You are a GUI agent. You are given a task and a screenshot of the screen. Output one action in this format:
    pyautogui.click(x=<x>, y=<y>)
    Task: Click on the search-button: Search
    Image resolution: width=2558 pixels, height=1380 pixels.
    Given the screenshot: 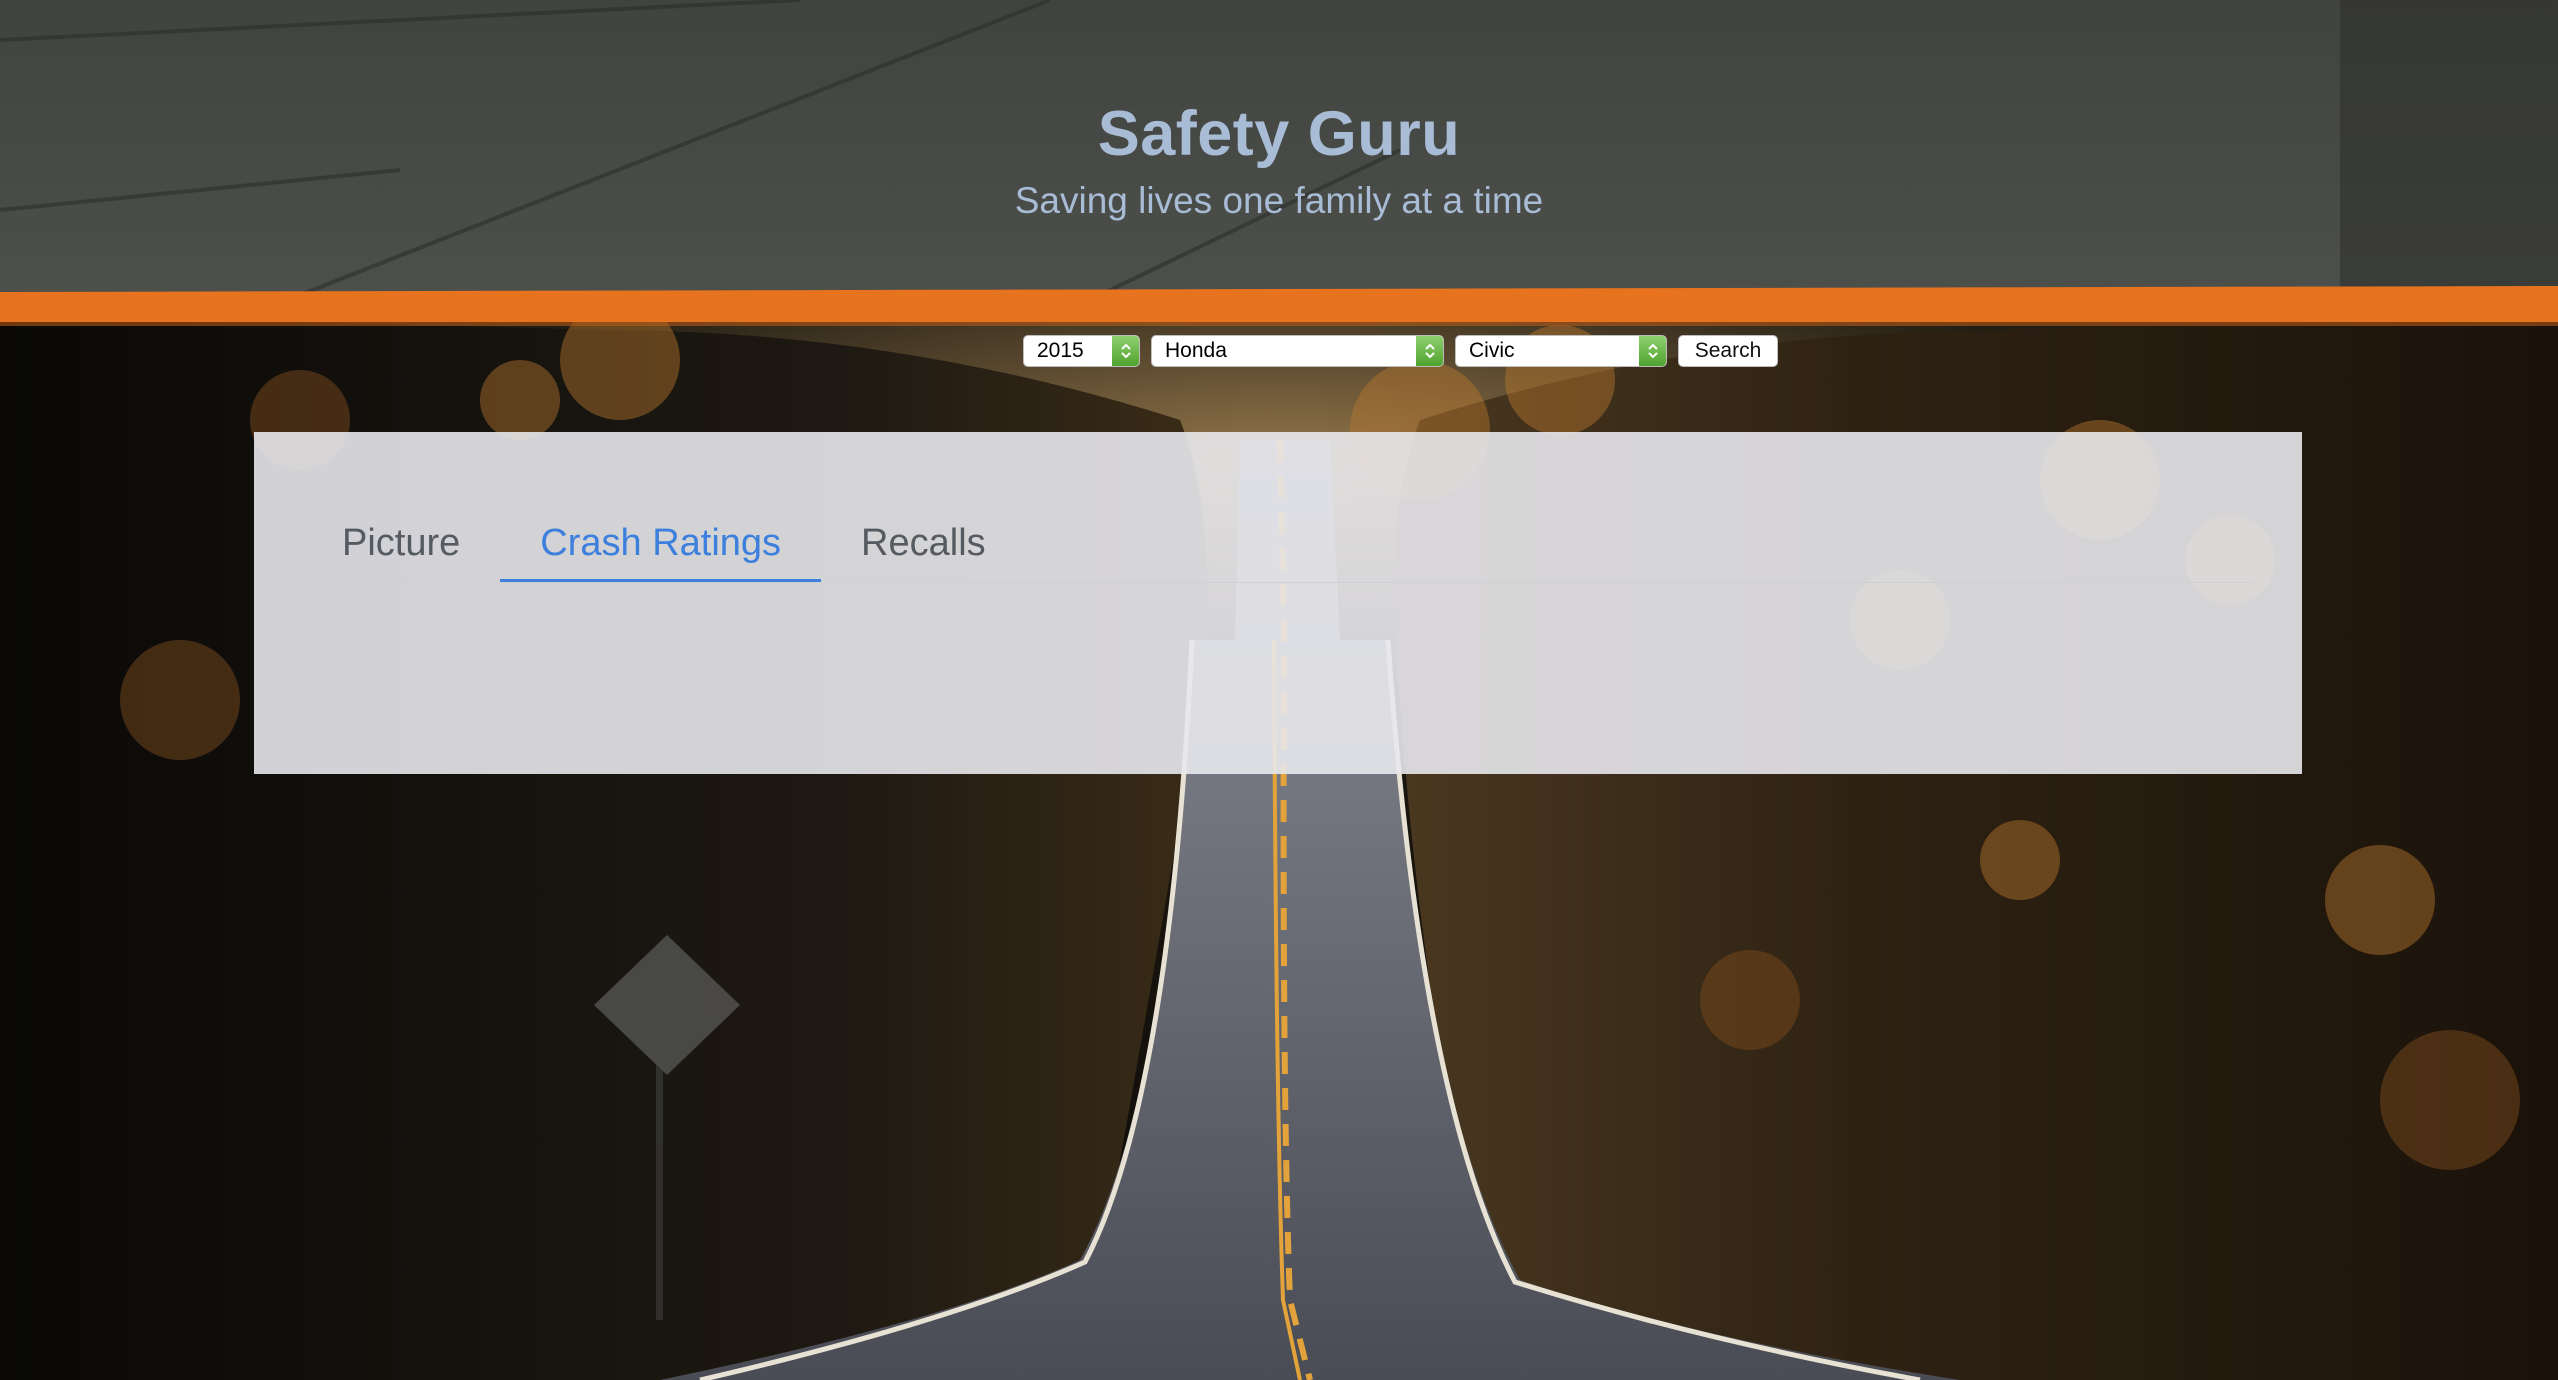 What is the action you would take?
    pyautogui.click(x=1728, y=351)
    